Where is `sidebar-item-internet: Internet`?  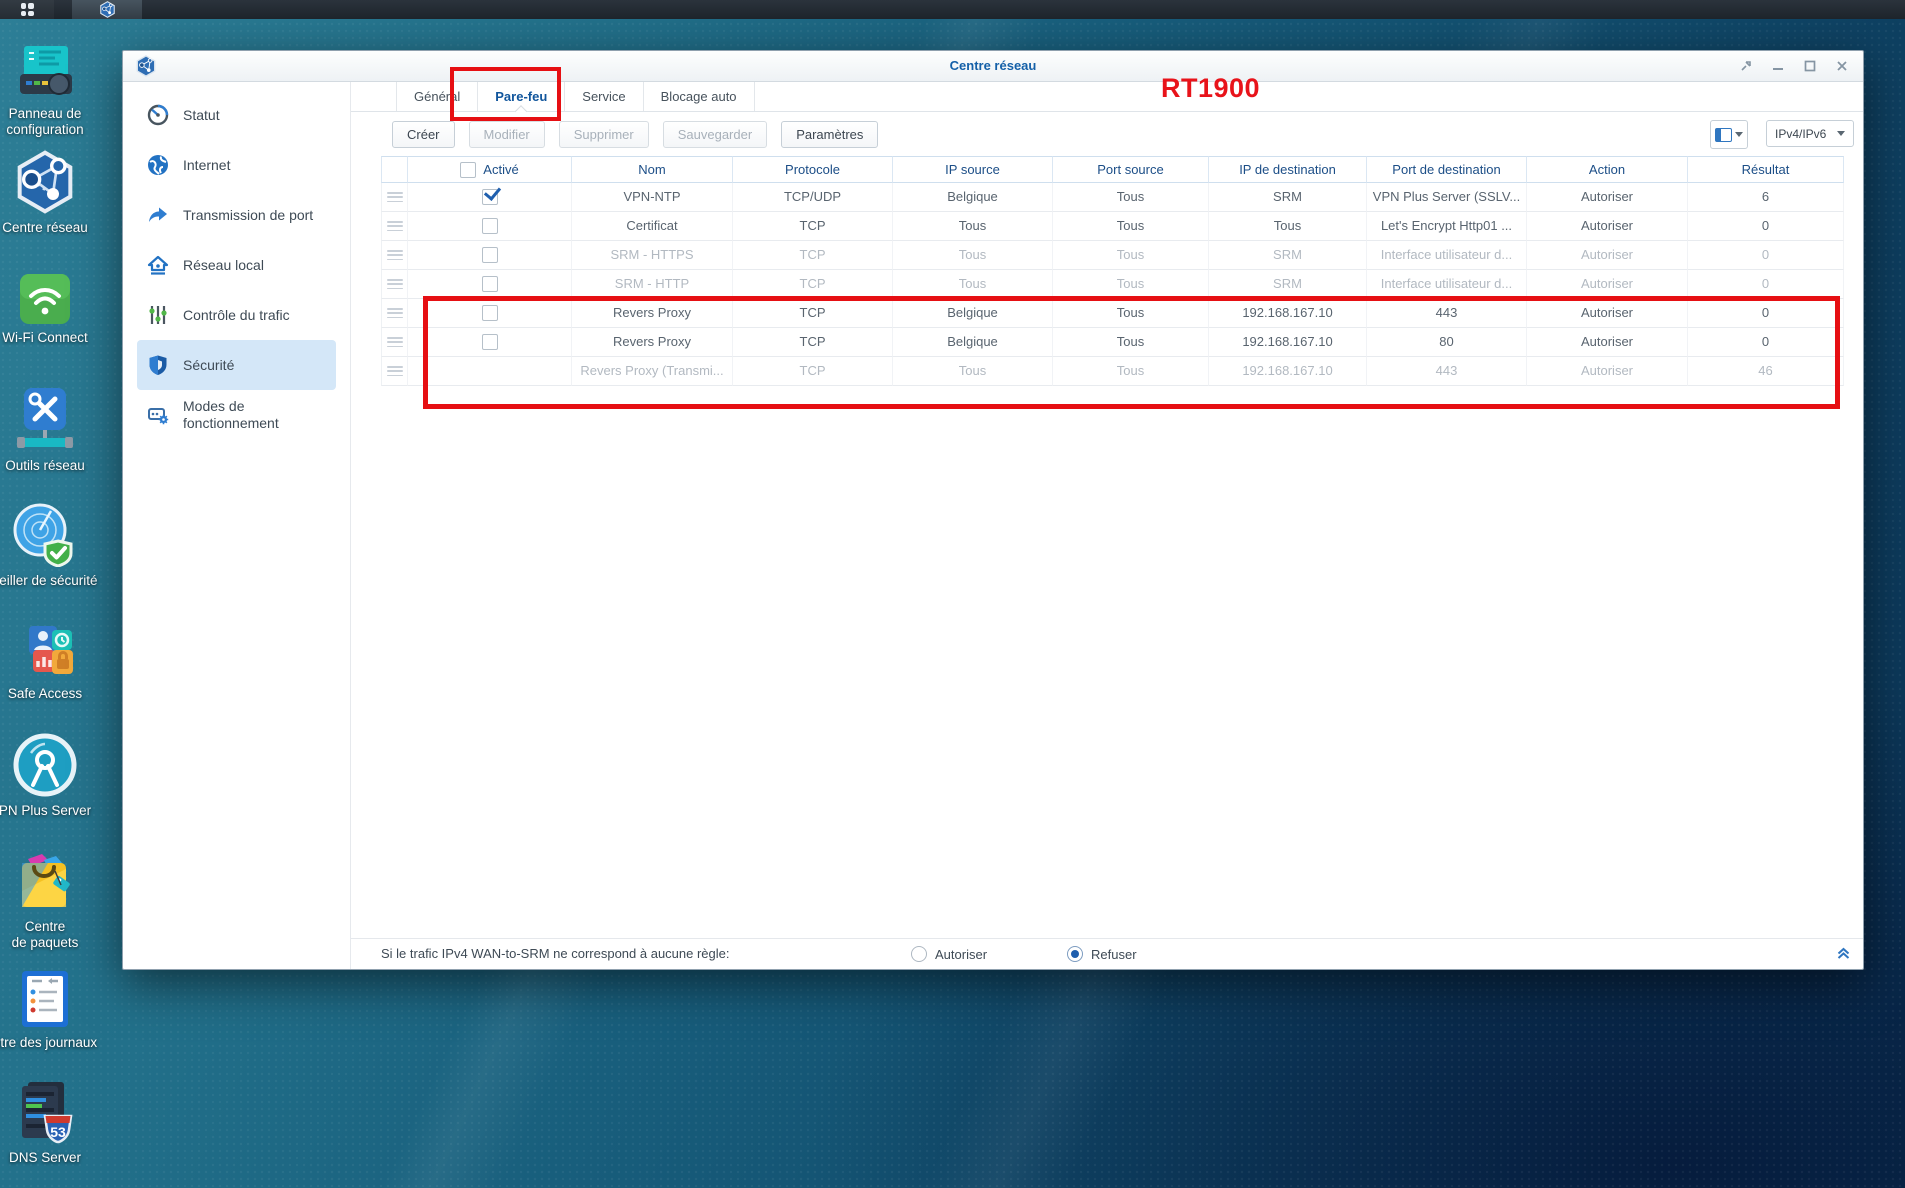
sidebar-item-internet: Internet is located at coordinates (236, 165).